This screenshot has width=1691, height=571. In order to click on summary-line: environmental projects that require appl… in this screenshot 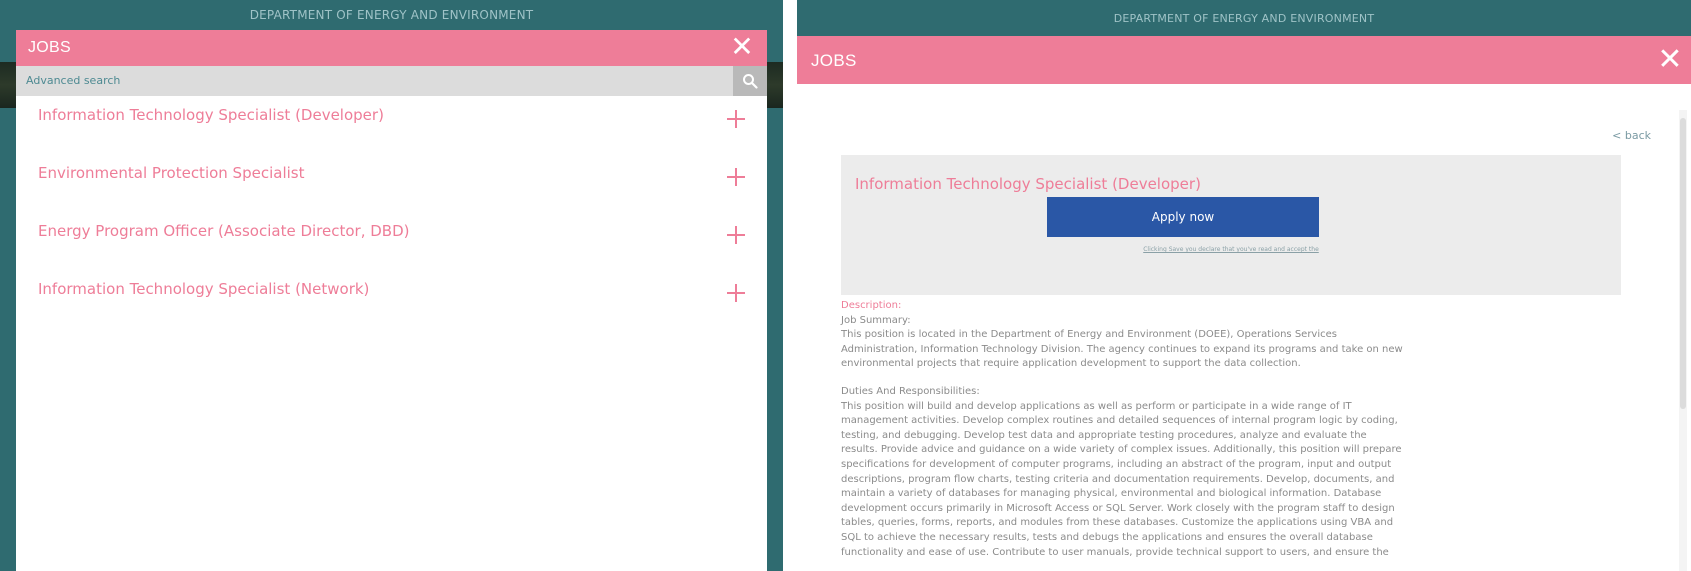, I will do `click(1071, 364)`.